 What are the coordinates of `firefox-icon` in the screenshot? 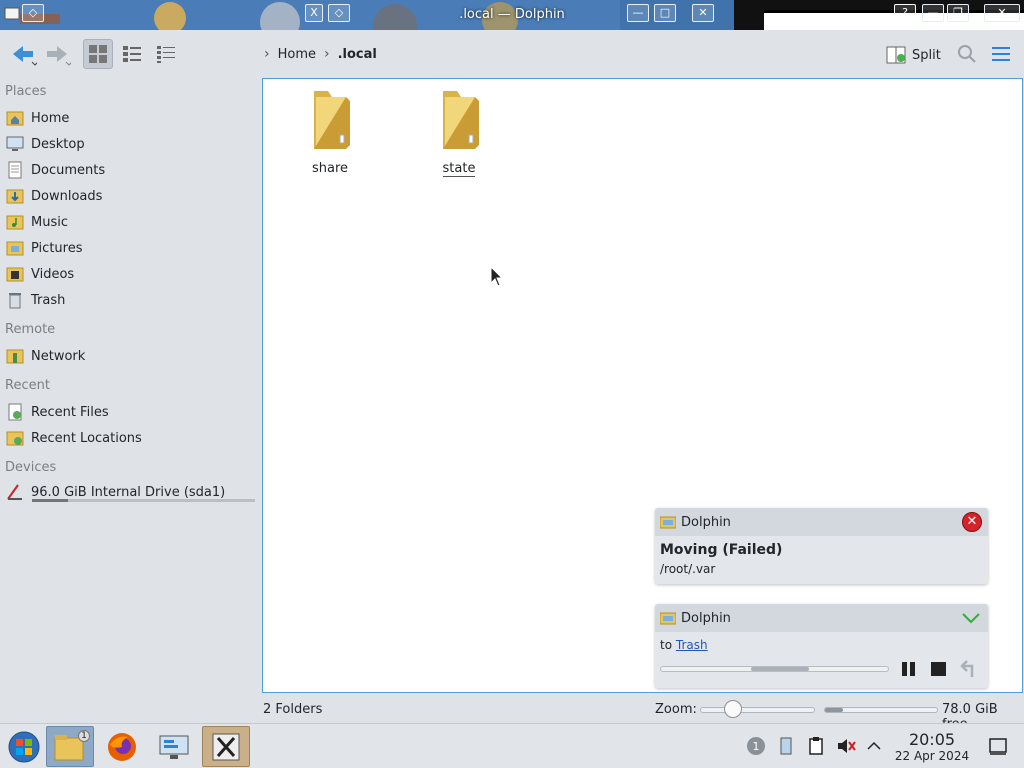 It's located at (122, 746).